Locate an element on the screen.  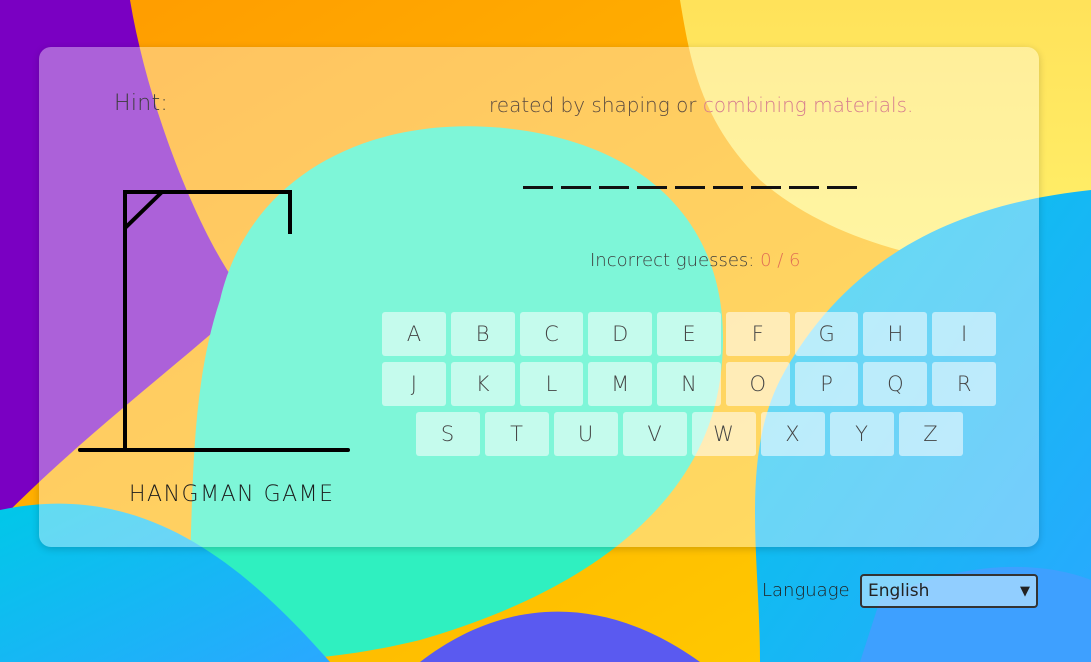
keyboard-row: ABCDEFGHI is located at coordinates (689, 334).